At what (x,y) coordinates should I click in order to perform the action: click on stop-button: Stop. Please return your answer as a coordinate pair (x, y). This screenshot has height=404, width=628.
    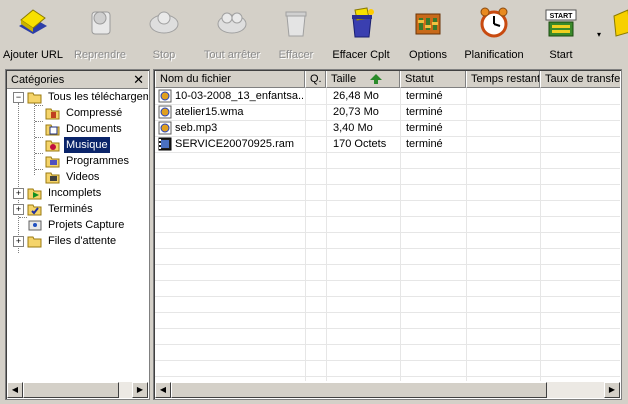
    Looking at the image, I should click on (164, 33).